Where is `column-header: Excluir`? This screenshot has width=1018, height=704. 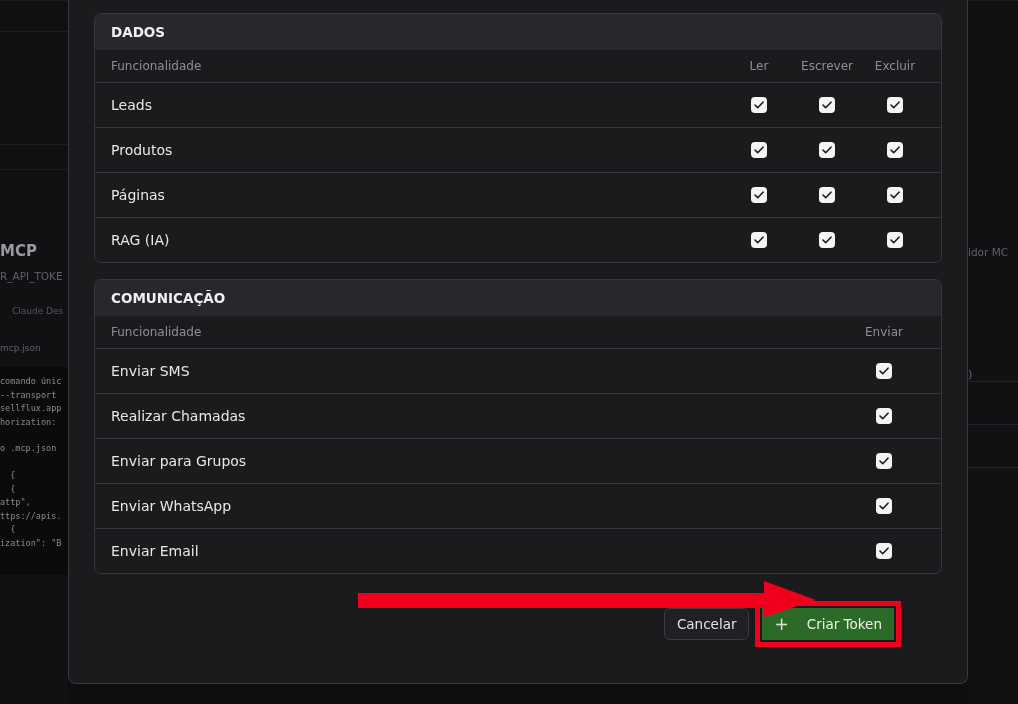
column-header: Excluir is located at coordinates (895, 66).